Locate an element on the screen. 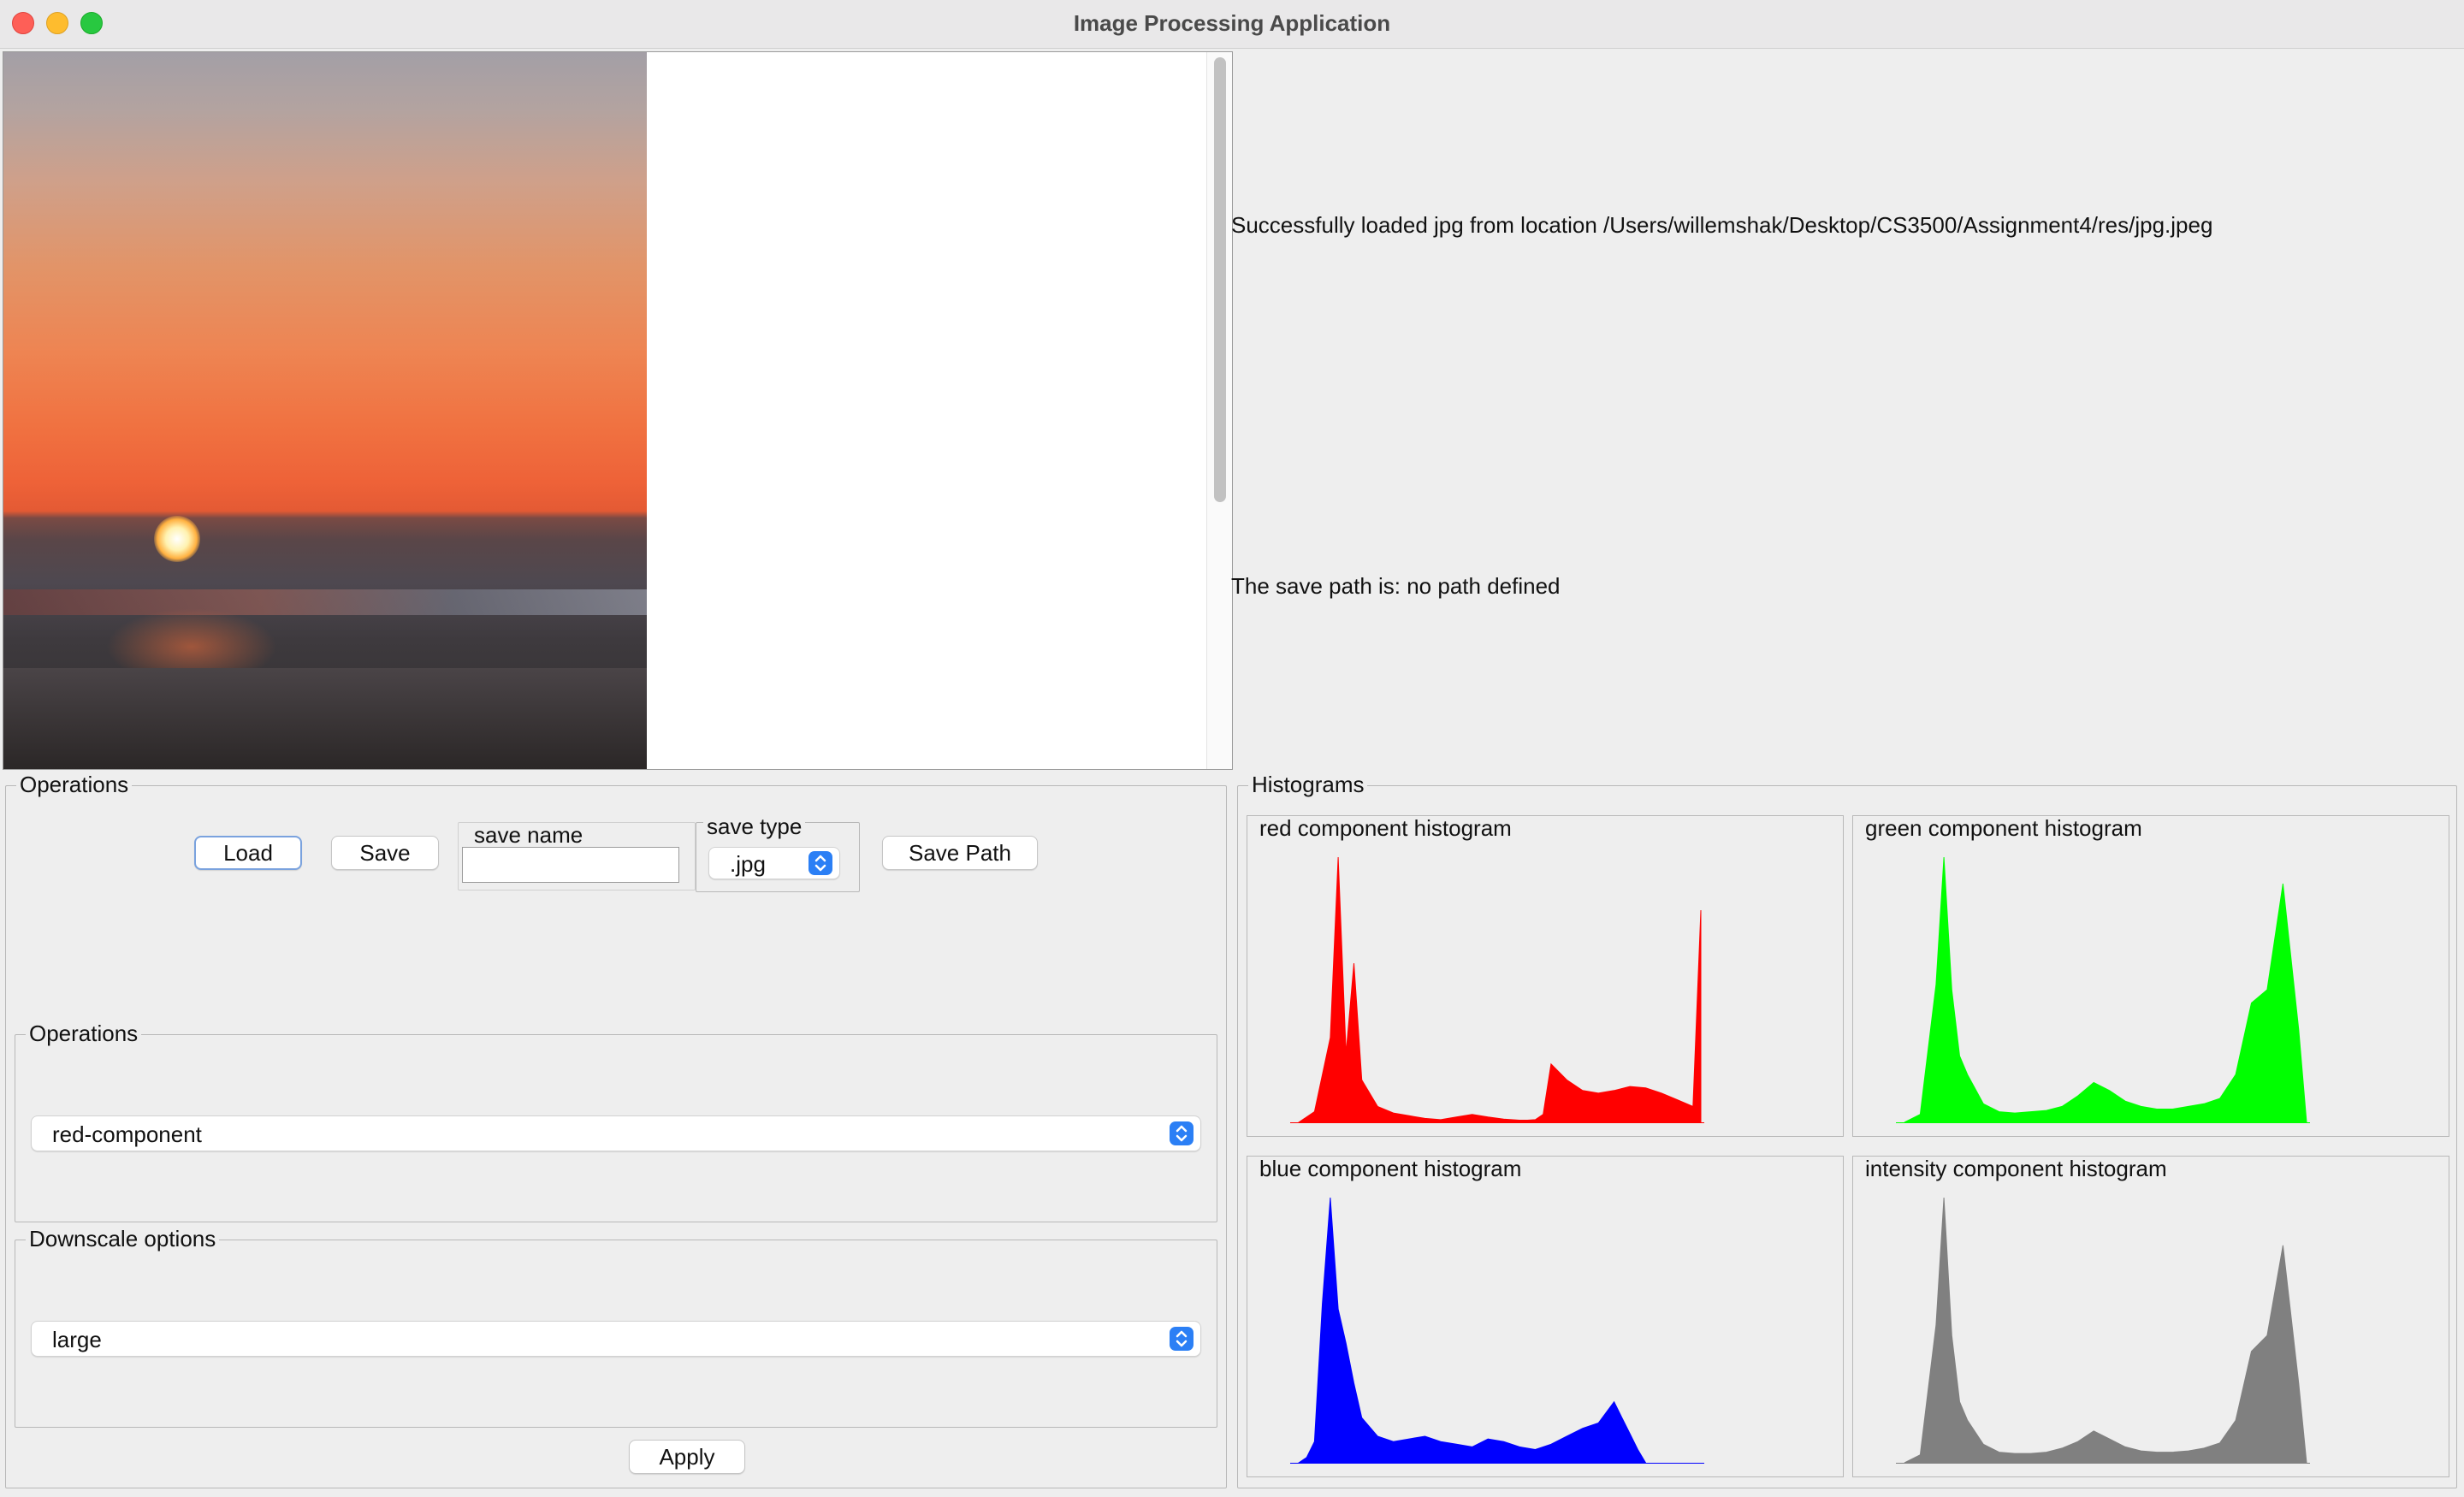  save-path-message: The save path is: no path defined is located at coordinates (1396, 586).